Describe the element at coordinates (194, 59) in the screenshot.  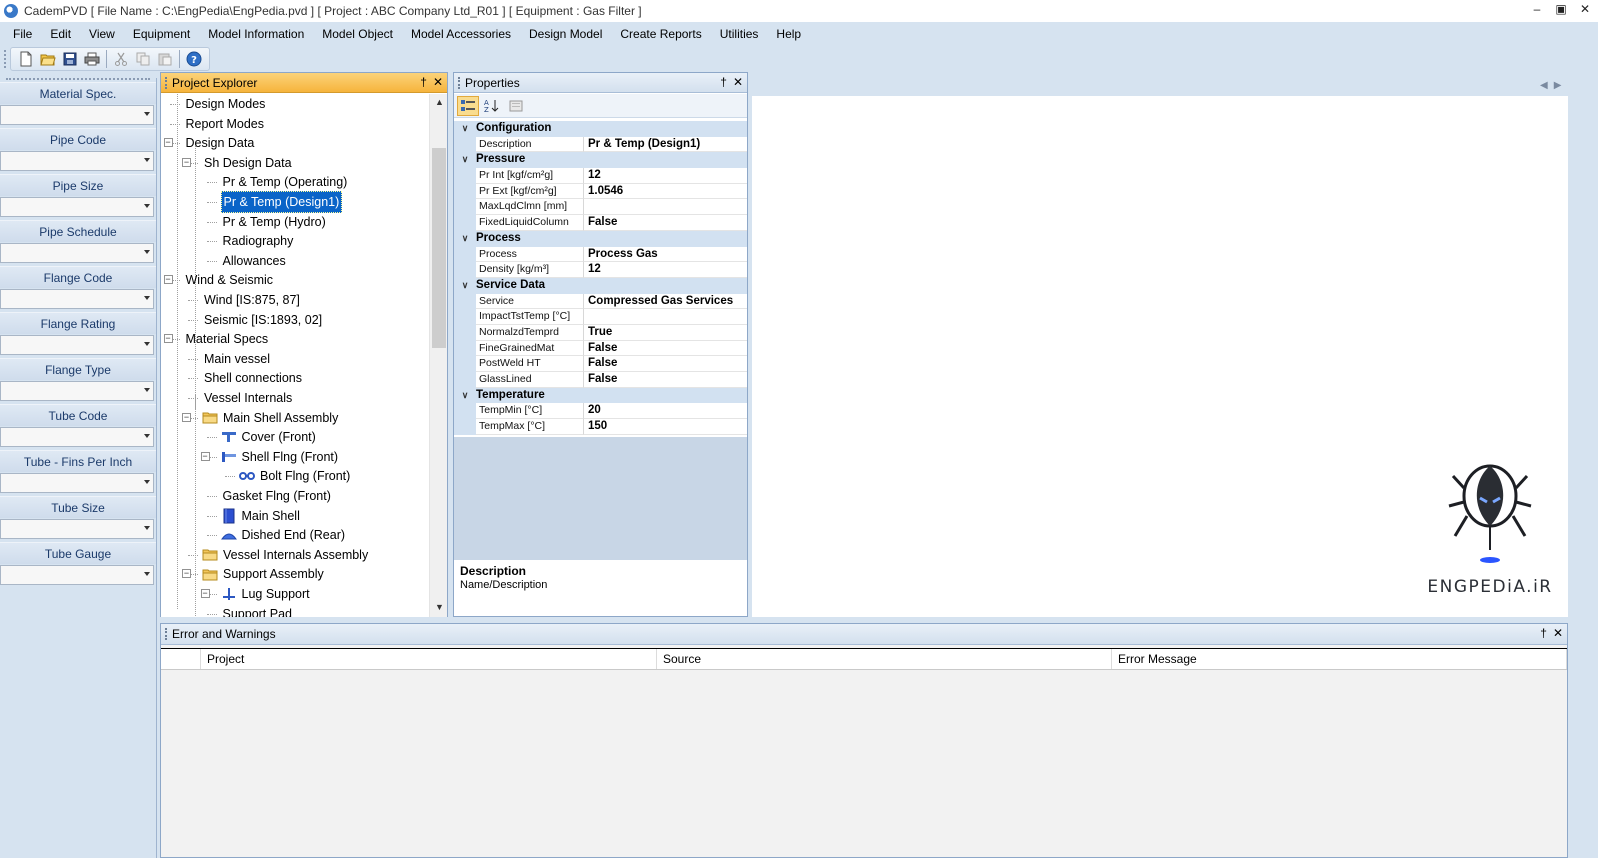
I see `help-icon: ?` at that location.